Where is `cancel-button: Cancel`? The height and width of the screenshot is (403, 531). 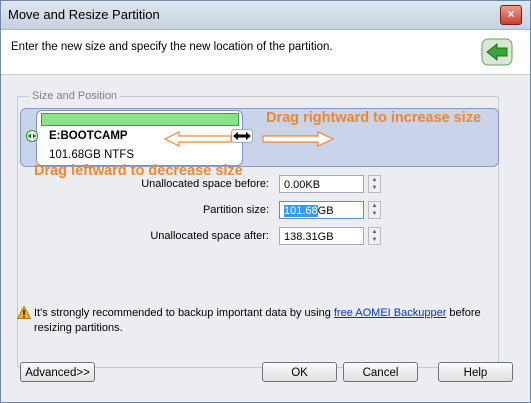
cancel-button: Cancel is located at coordinates (380, 372).